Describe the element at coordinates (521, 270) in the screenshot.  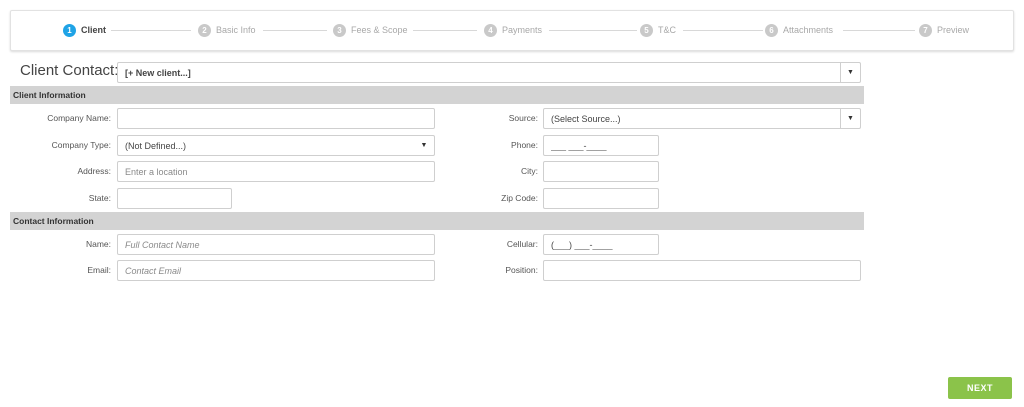
I see `position-label: Position:` at that location.